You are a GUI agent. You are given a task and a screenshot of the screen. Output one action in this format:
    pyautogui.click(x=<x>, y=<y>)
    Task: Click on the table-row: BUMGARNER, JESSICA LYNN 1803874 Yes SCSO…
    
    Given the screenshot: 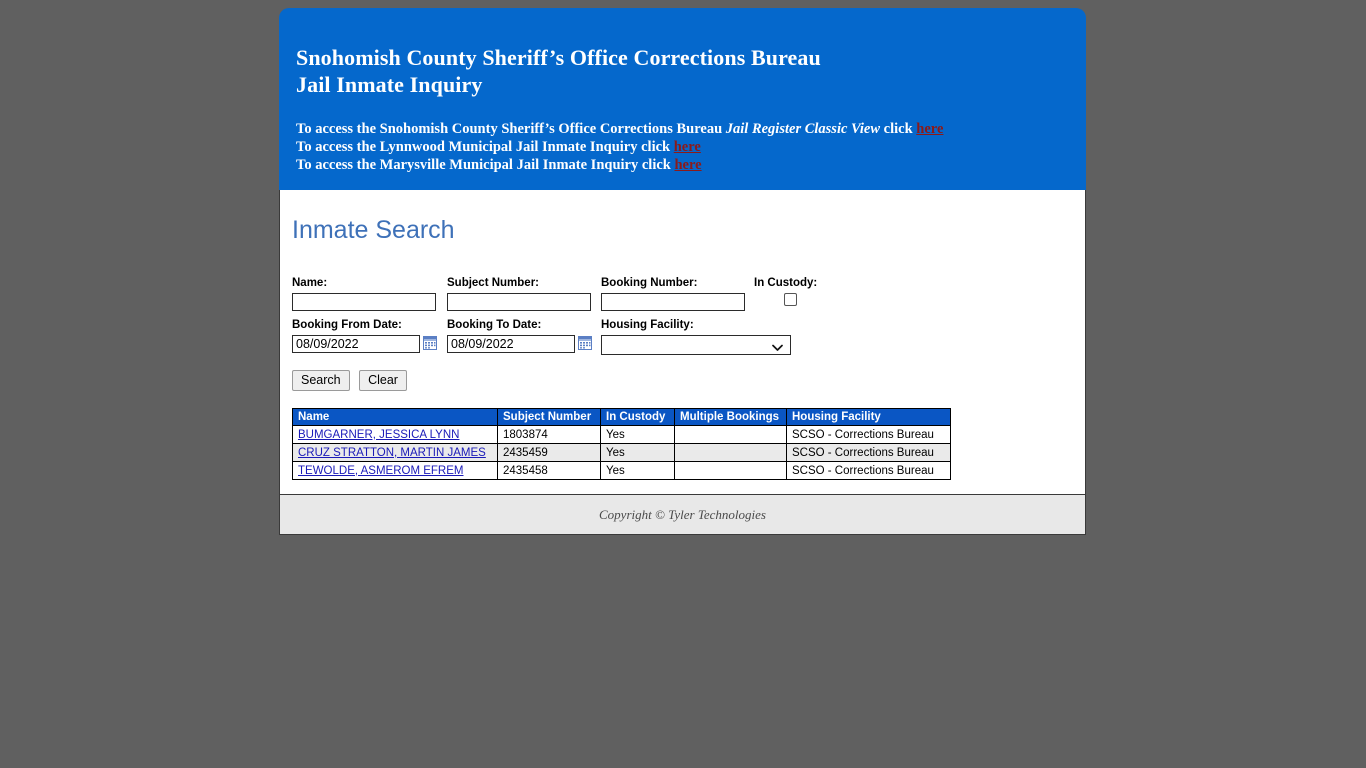 What is the action you would take?
    pyautogui.click(x=621, y=435)
    